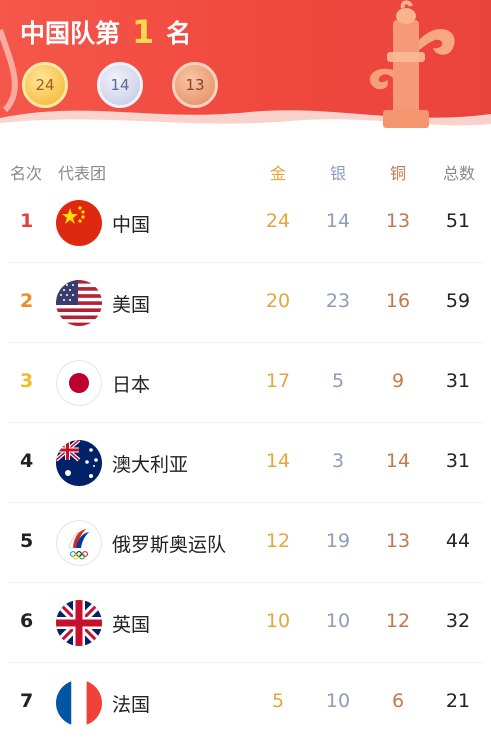 This screenshot has height=743, width=491. Describe the element at coordinates (27, 701) in the screenshot. I see `row-rank: 7` at that location.